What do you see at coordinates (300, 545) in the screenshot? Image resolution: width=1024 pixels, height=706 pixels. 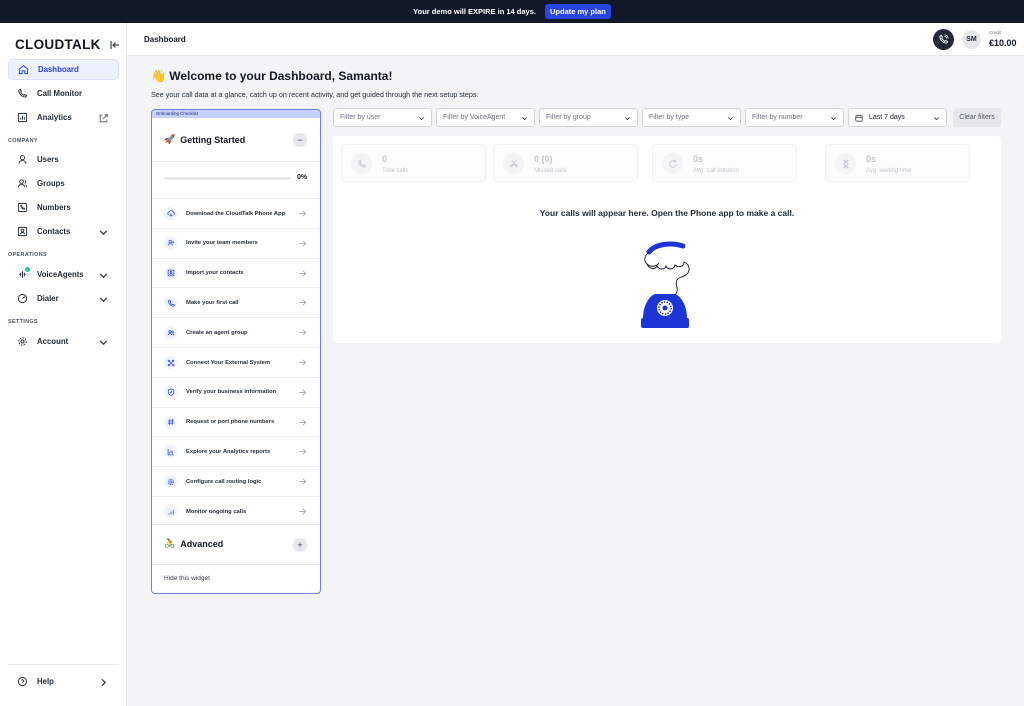 I see `expand-advanced-button: +` at bounding box center [300, 545].